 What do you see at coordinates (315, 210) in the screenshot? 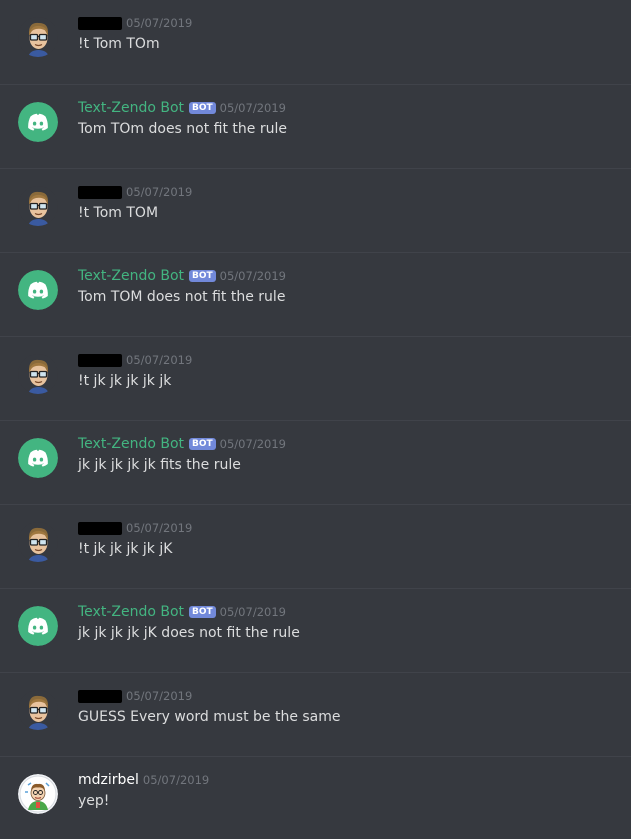
I see `chat-message: 05/07/2019 !t Tom TOM` at bounding box center [315, 210].